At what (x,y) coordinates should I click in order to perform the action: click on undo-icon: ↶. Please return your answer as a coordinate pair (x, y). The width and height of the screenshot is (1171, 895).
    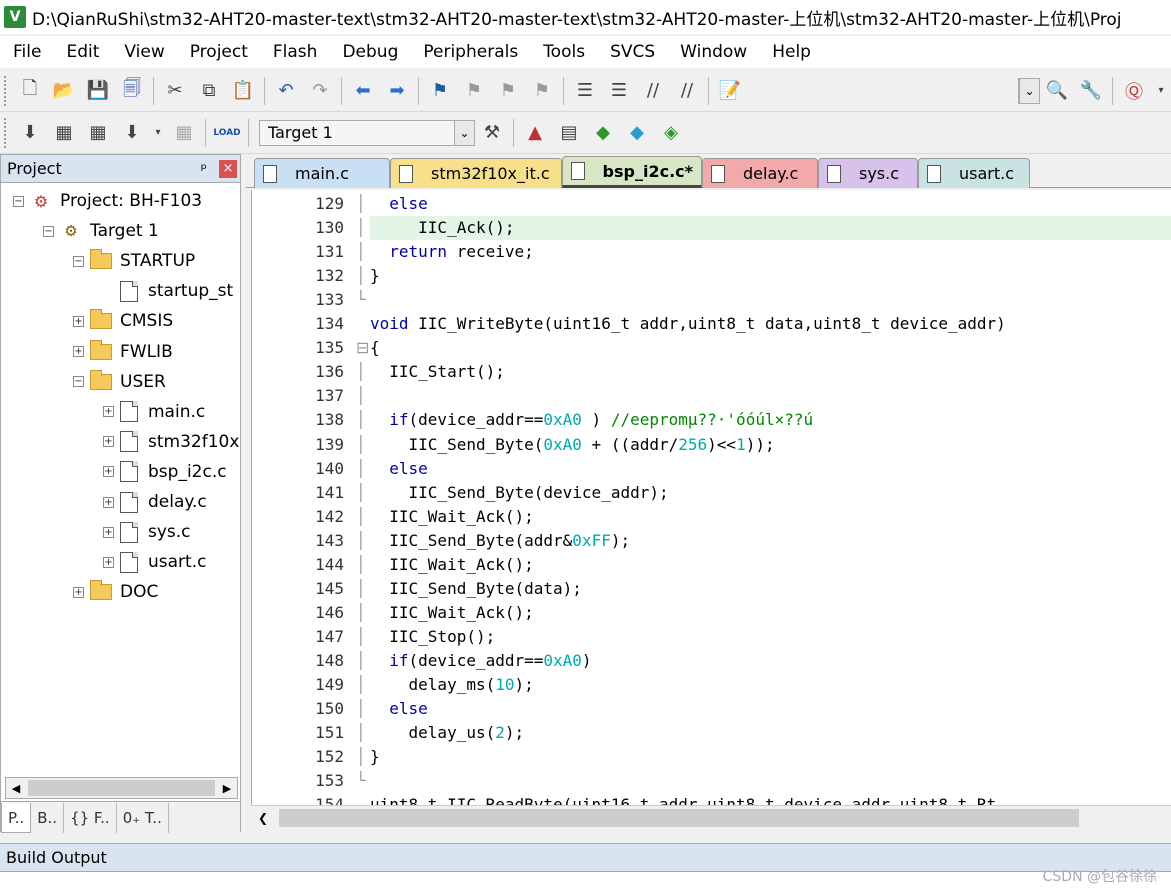
    Looking at the image, I should click on (286, 91).